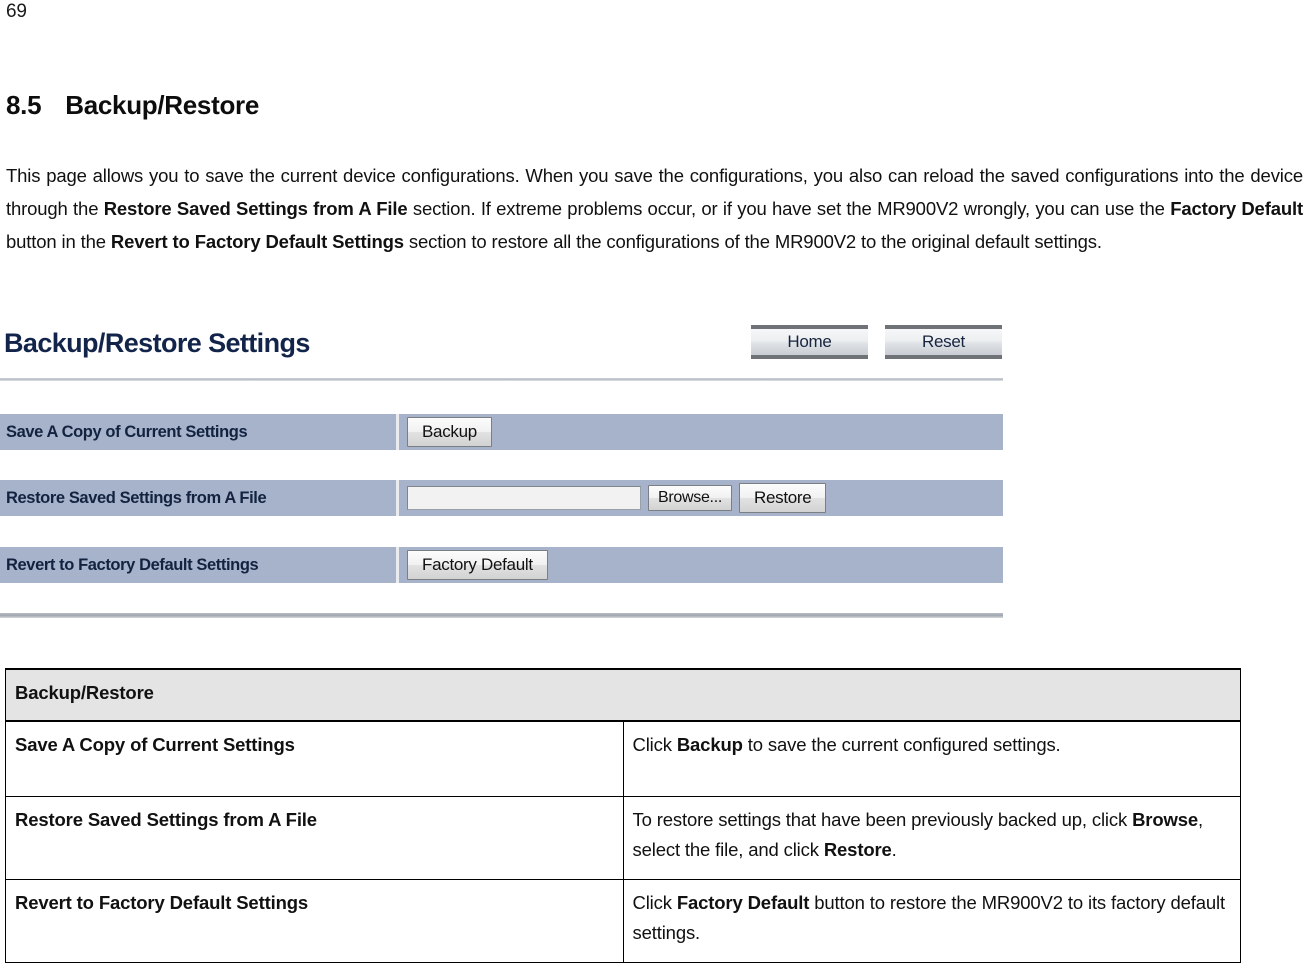 The height and width of the screenshot is (963, 1306). What do you see at coordinates (943, 342) in the screenshot?
I see `reset-button: Reset` at bounding box center [943, 342].